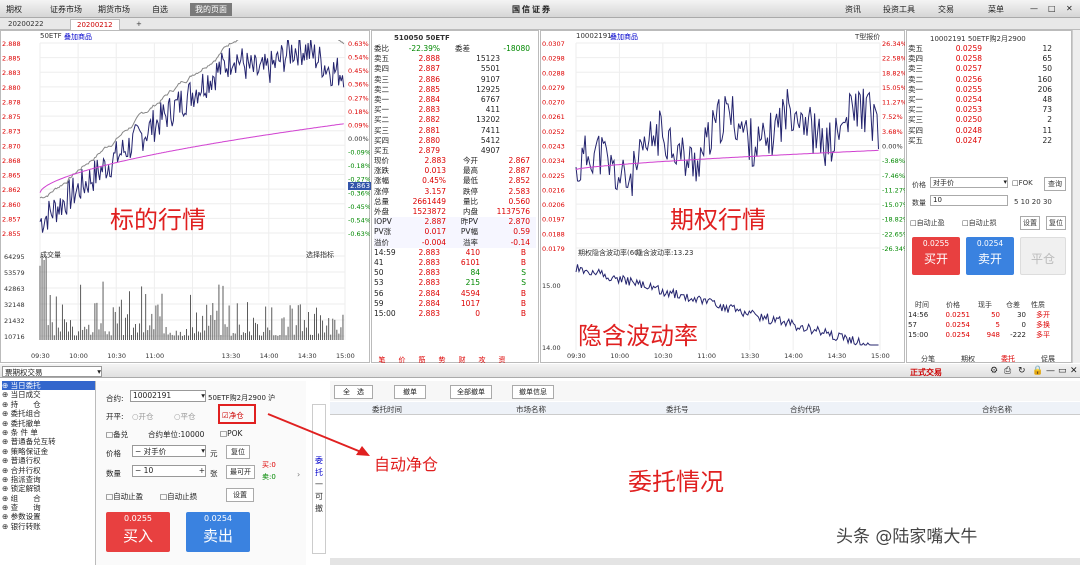 This screenshot has height=565, width=1080. What do you see at coordinates (988, 110) in the screenshot?
I see `option-bid-row: 买二 0.0253 73` at bounding box center [988, 110].